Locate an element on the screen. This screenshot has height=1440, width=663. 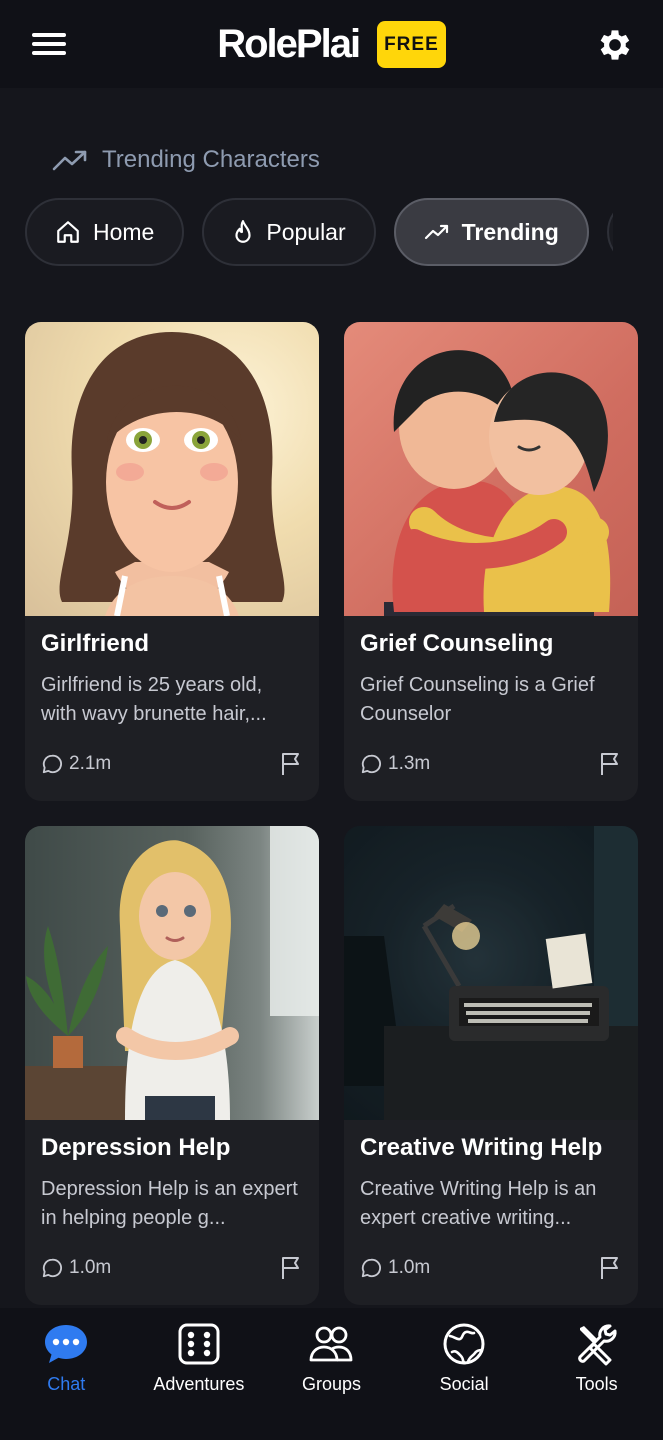
nav-label: Groups is located at coordinates (331, 1384).